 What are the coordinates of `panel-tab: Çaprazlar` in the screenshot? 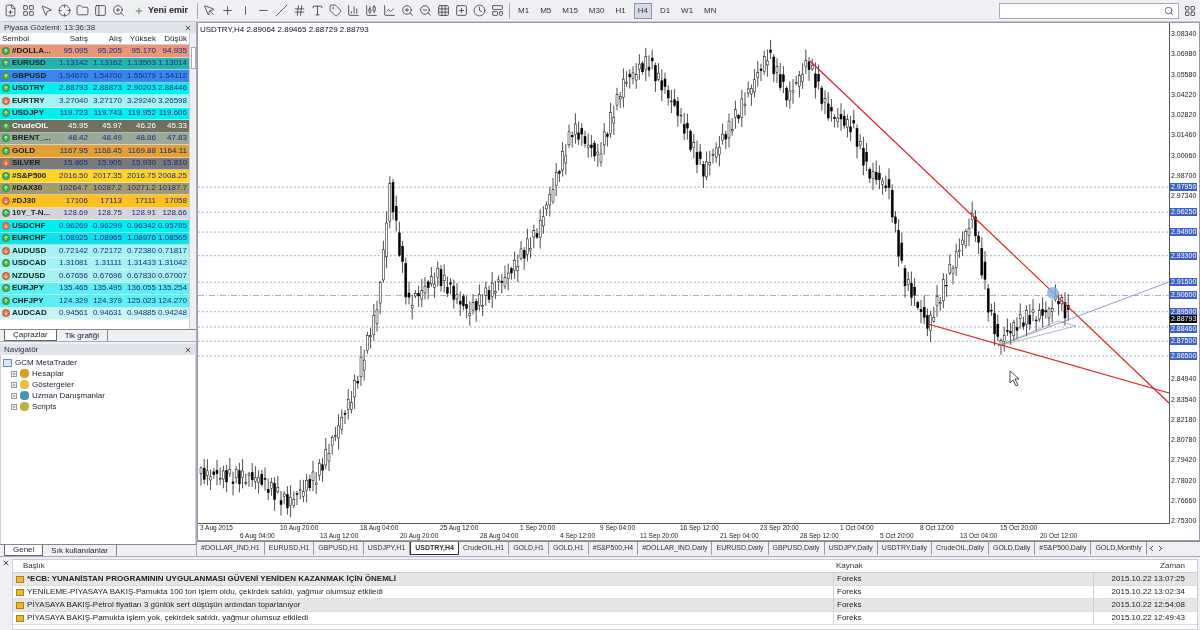 It's located at (30, 335).